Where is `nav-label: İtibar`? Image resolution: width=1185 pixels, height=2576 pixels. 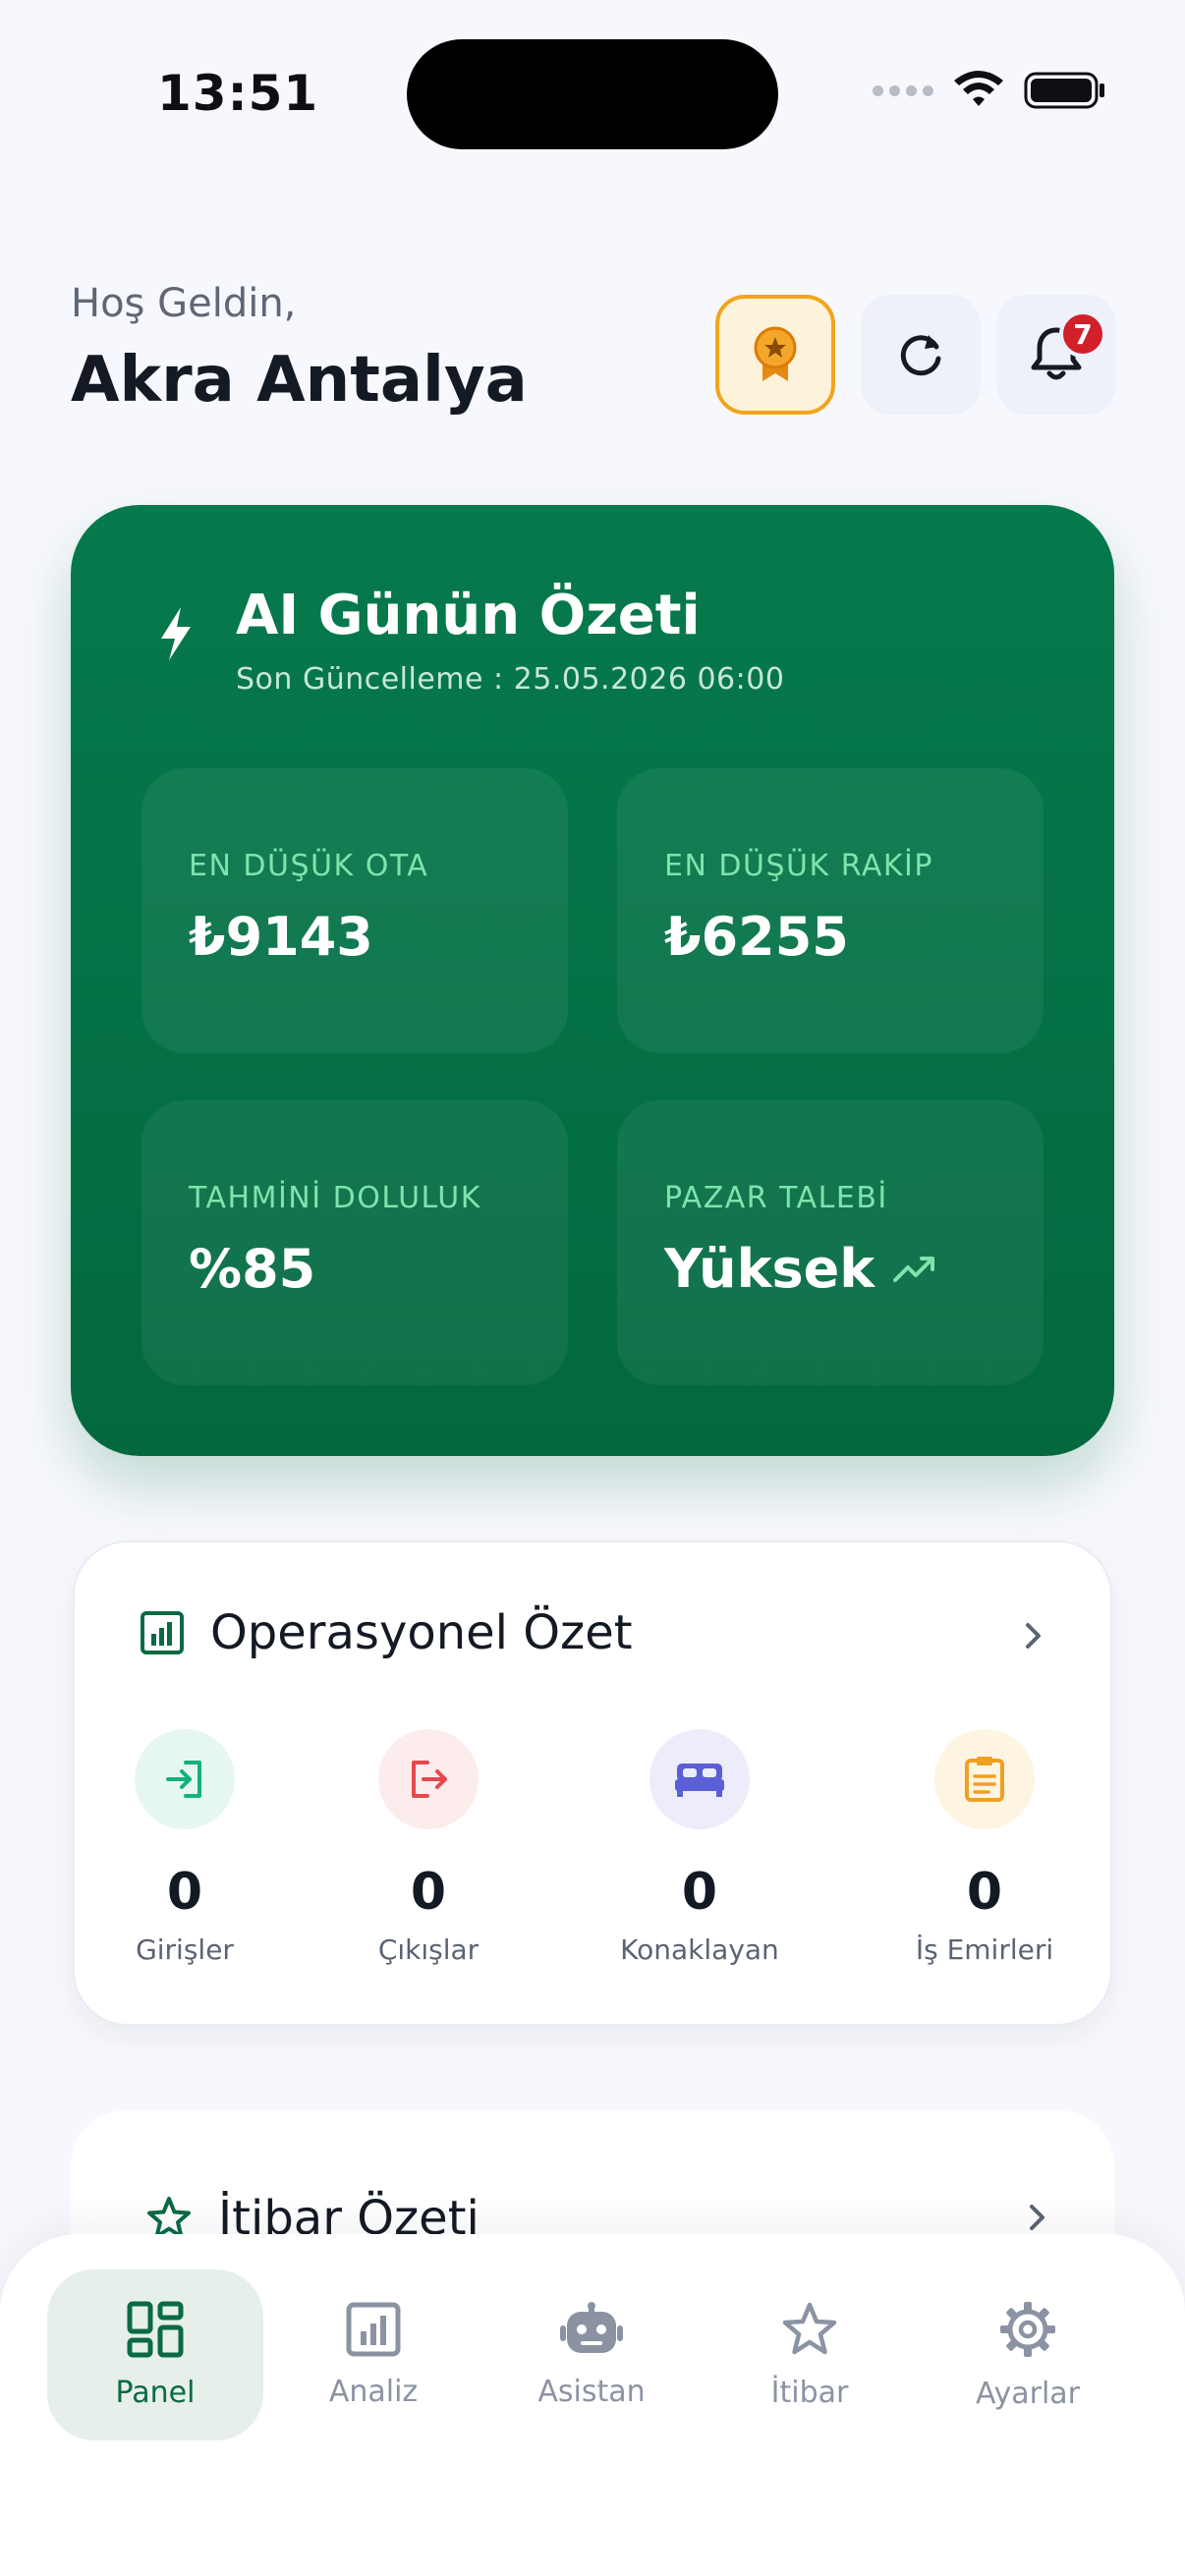 nav-label: İtibar is located at coordinates (810, 2392).